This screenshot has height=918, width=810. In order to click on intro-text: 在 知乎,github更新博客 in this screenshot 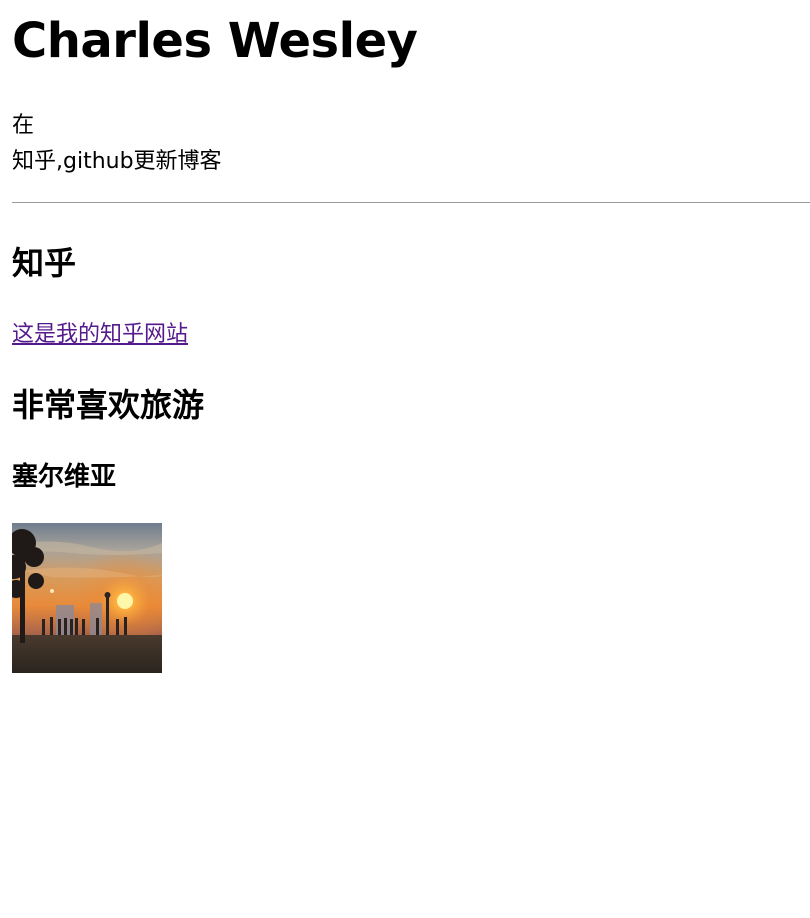, I will do `click(411, 144)`.